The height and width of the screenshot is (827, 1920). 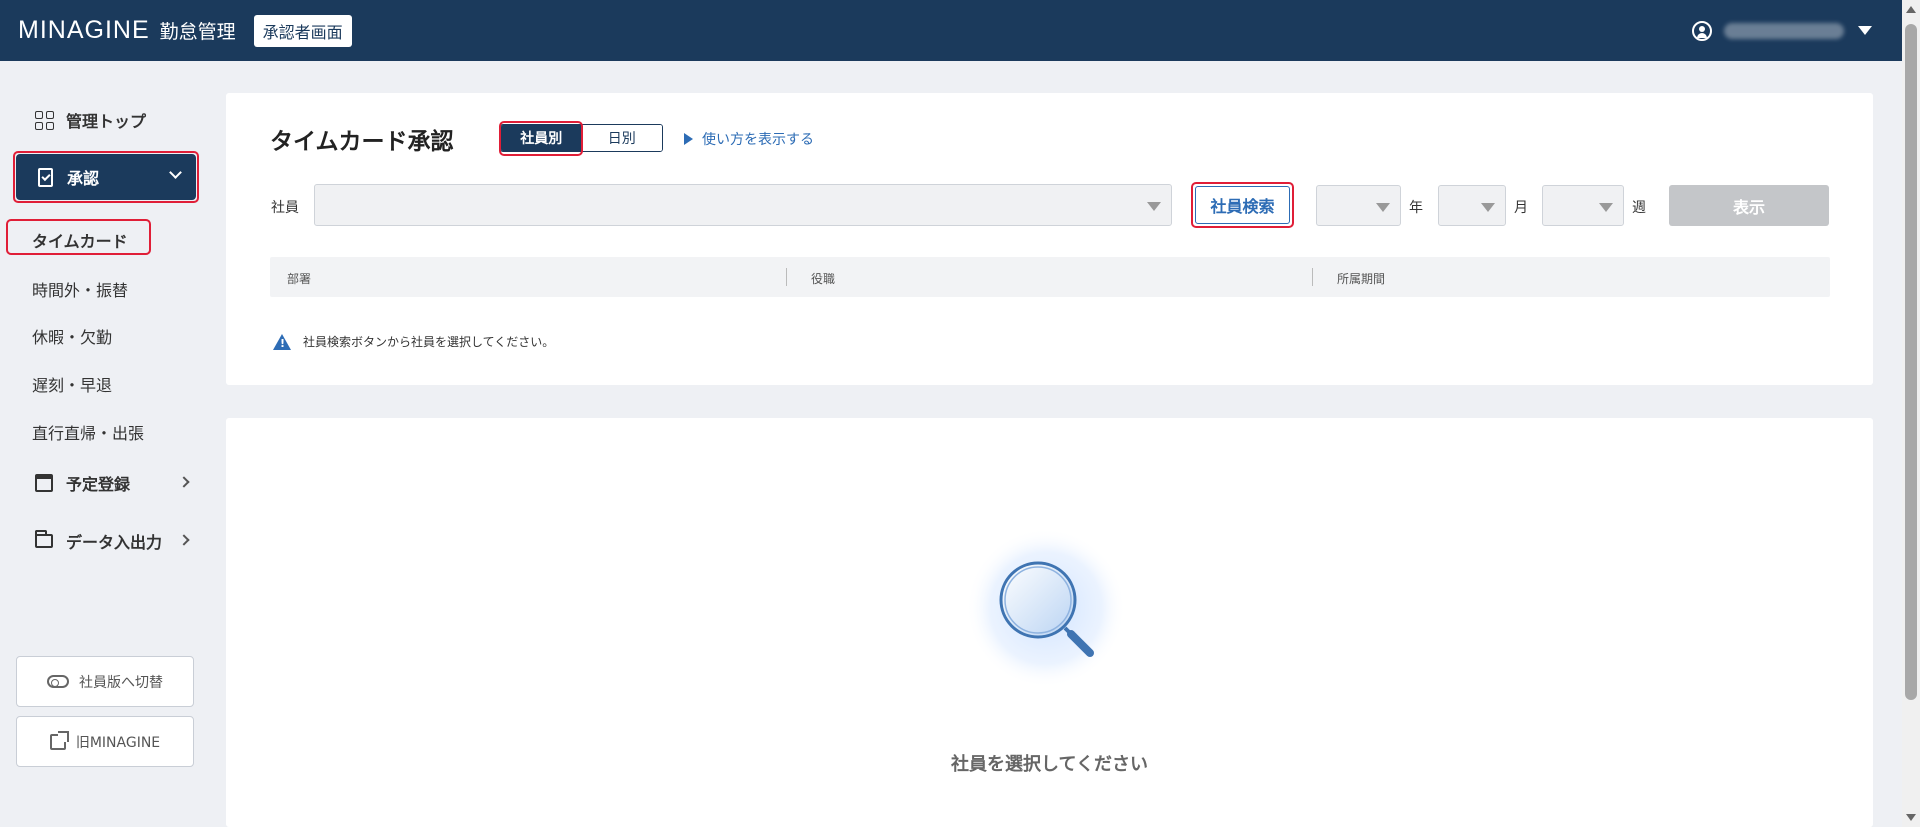 What do you see at coordinates (1702, 30) in the screenshot?
I see `user-icon` at bounding box center [1702, 30].